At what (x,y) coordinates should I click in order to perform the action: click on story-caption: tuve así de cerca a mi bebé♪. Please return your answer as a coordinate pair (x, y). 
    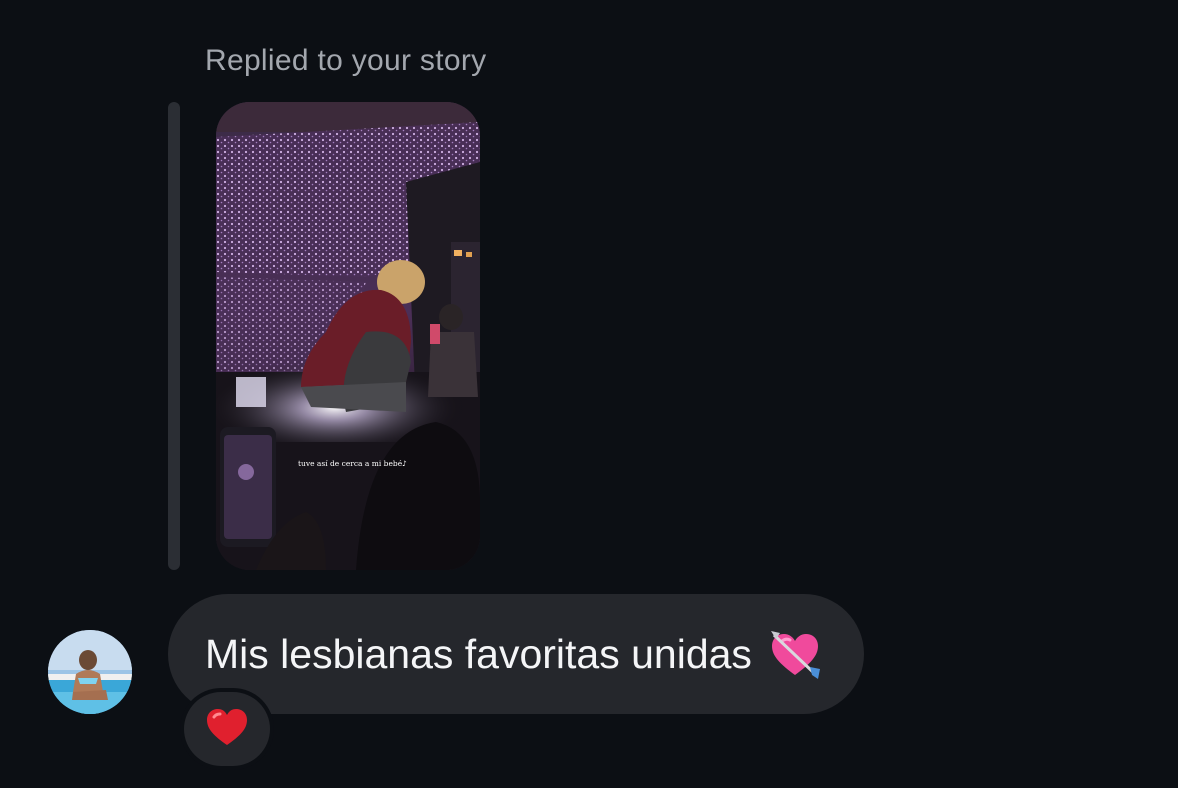
    Looking at the image, I should click on (352, 463).